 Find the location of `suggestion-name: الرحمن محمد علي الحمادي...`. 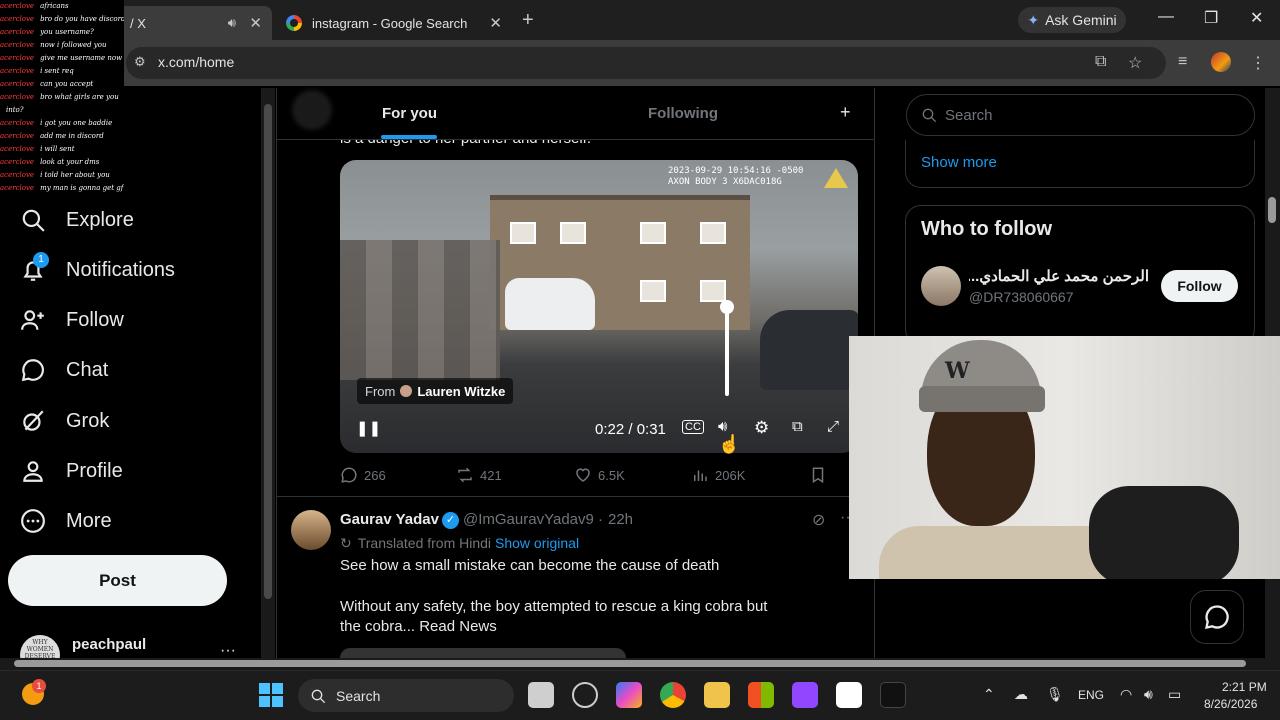

suggestion-name: الرحمن محمد علي الحمادي... is located at coordinates (1059, 276).